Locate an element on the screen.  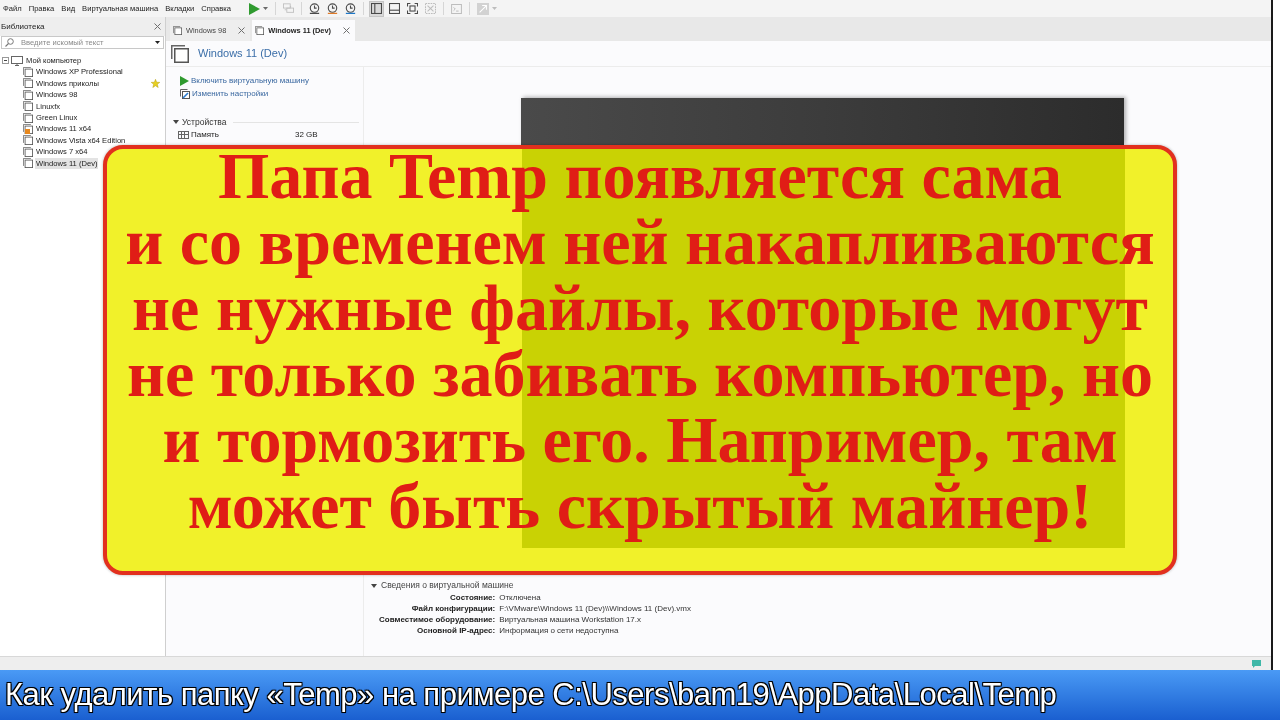
detail-value: Виртуальная машина Workstation 17.x is located at coordinates (571, 619).